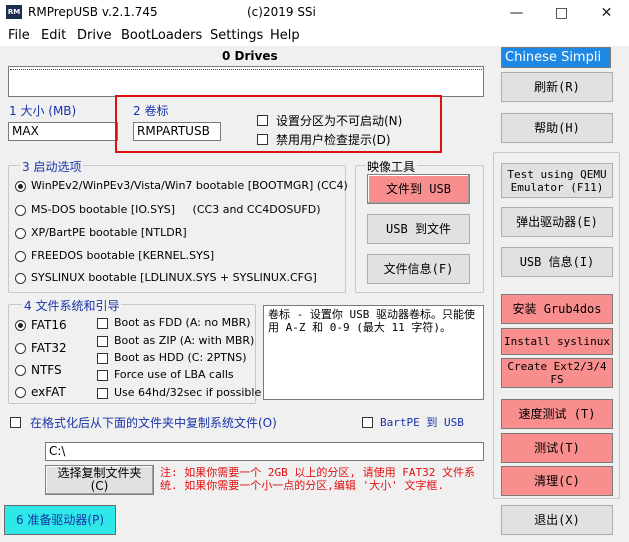 This screenshot has width=629, height=542. I want to click on menu-edit: Edit, so click(53, 36).